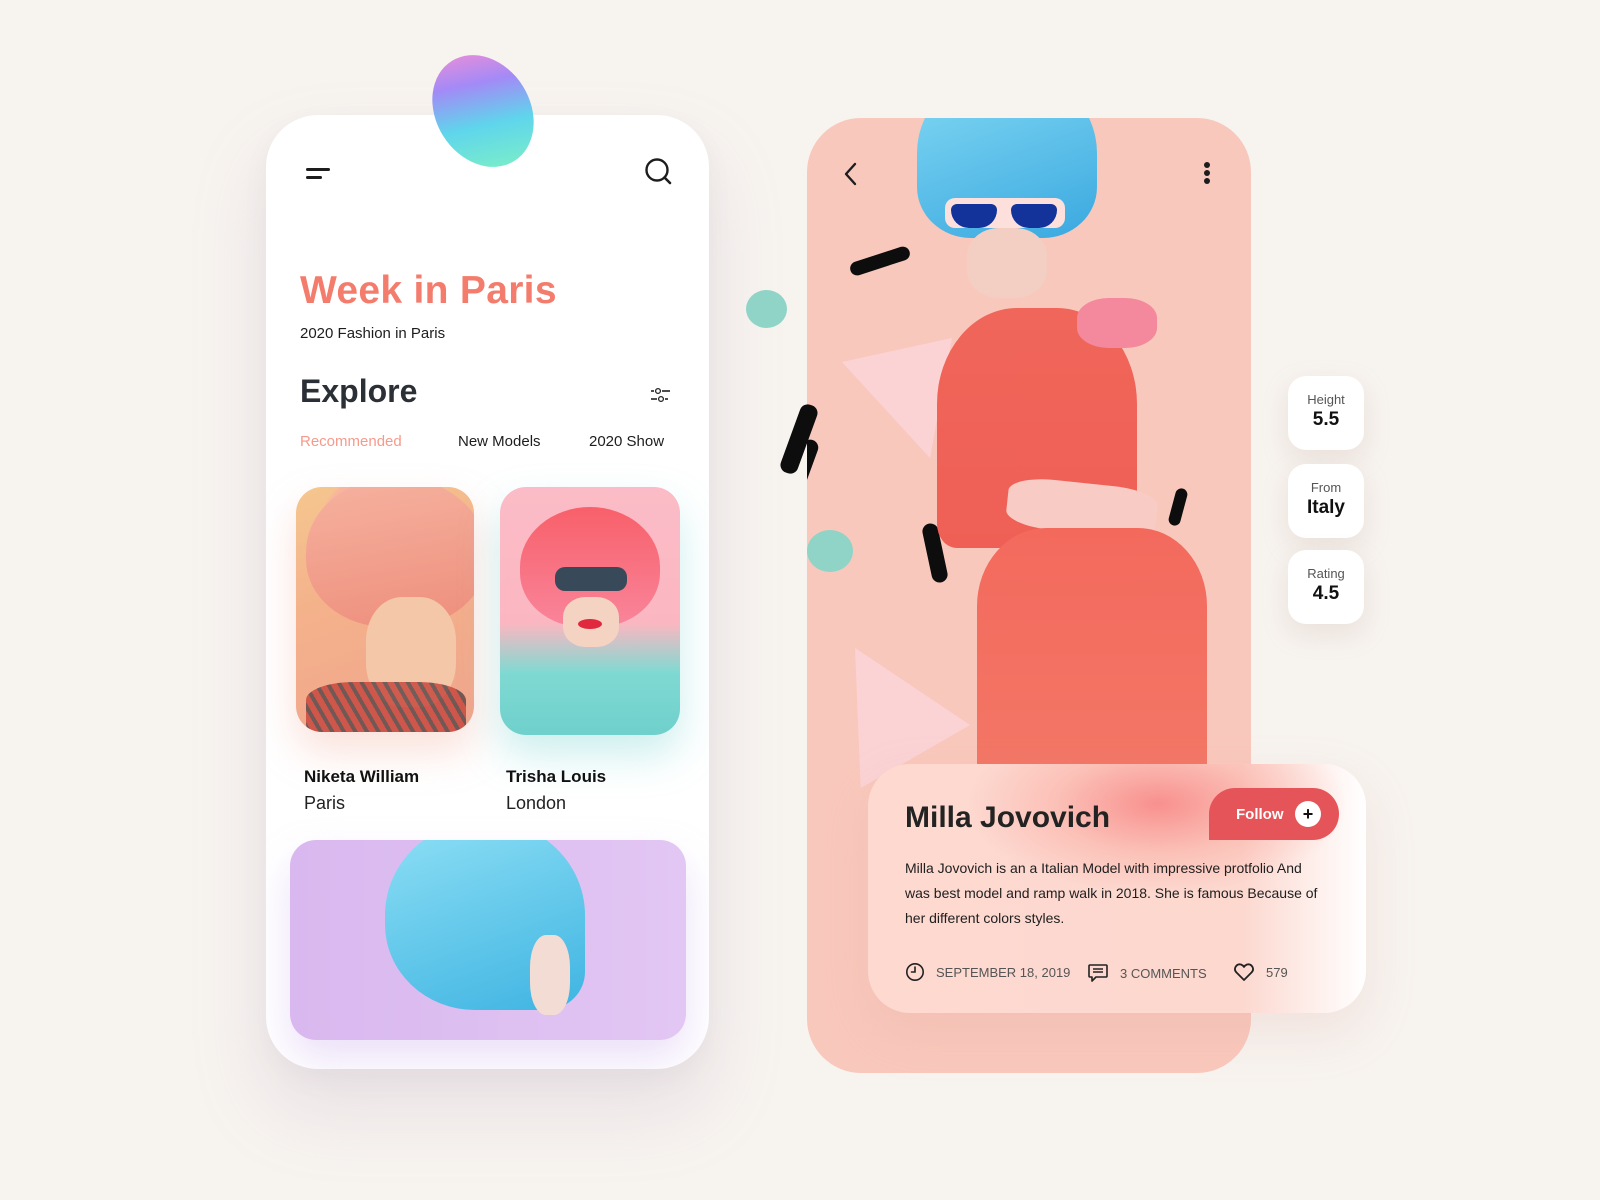 This screenshot has height=1200, width=1600. Describe the element at coordinates (361, 777) in the screenshot. I see `model-name: Niketa William` at that location.